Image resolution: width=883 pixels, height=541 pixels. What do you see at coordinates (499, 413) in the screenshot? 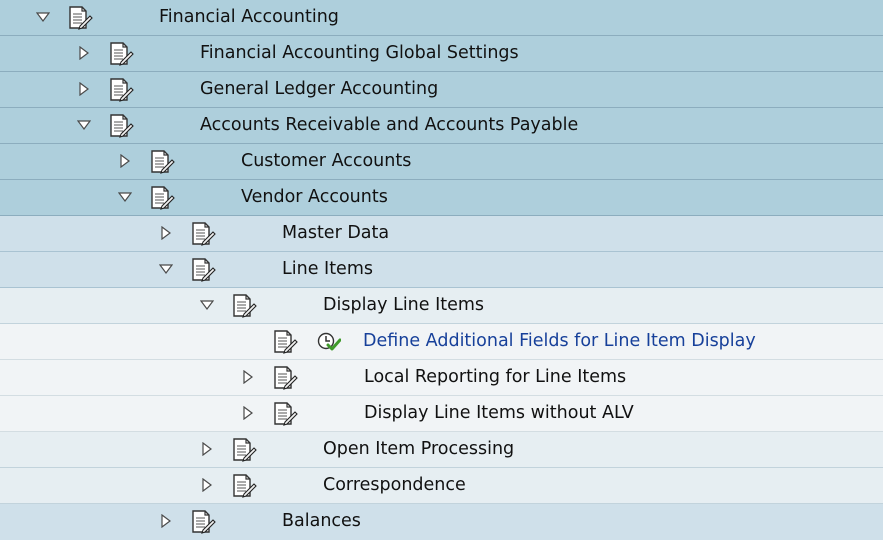
I see `tree-node-label: Display Line Items without ALV` at bounding box center [499, 413].